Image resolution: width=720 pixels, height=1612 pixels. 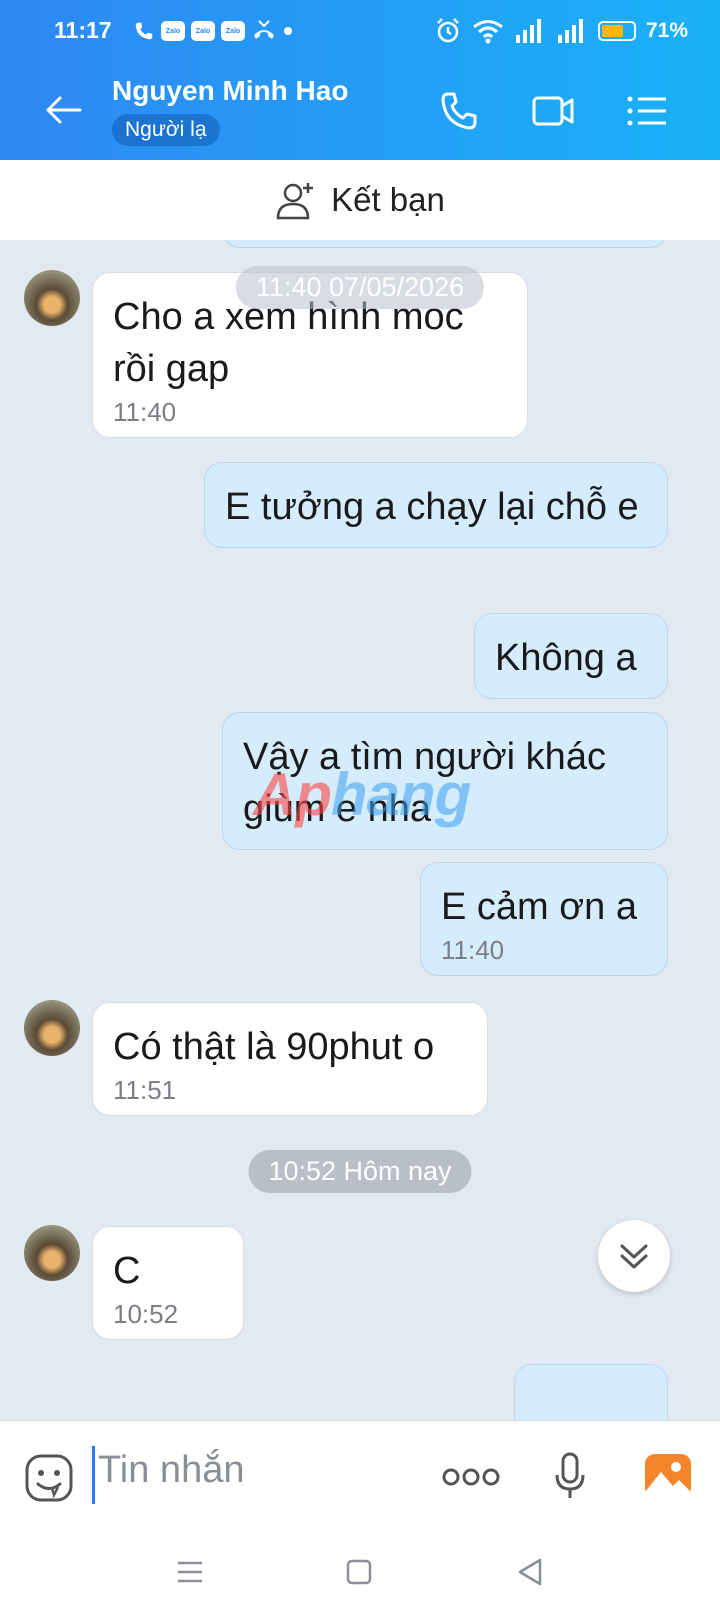 I want to click on sticker-icon, so click(x=49, y=1478).